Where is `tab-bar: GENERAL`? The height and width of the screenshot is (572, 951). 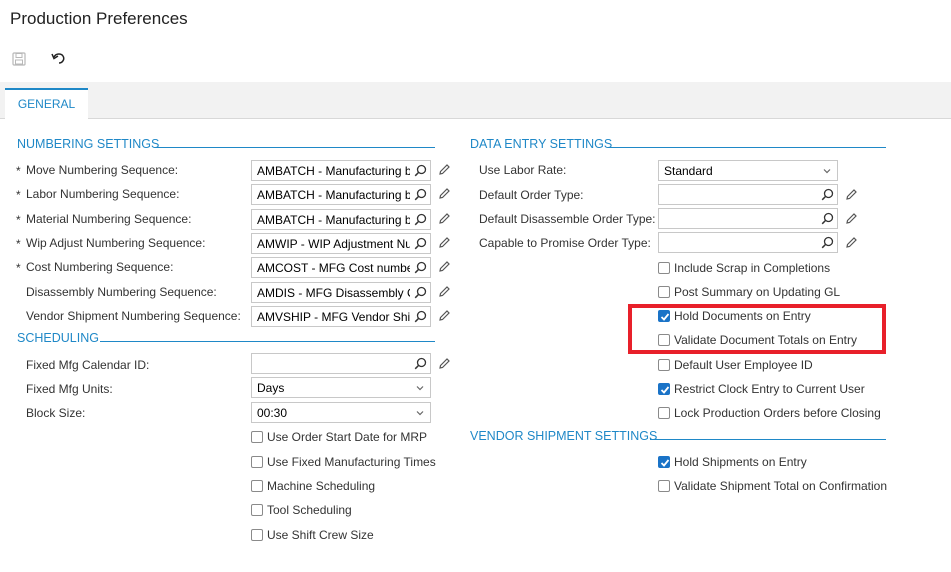 tab-bar: GENERAL is located at coordinates (475, 101).